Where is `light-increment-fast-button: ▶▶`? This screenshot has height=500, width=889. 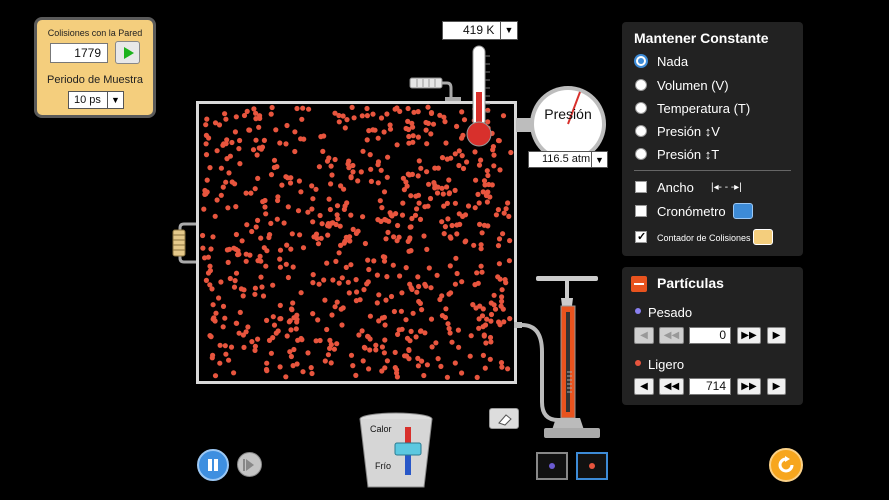 light-increment-fast-button: ▶▶ is located at coordinates (749, 386).